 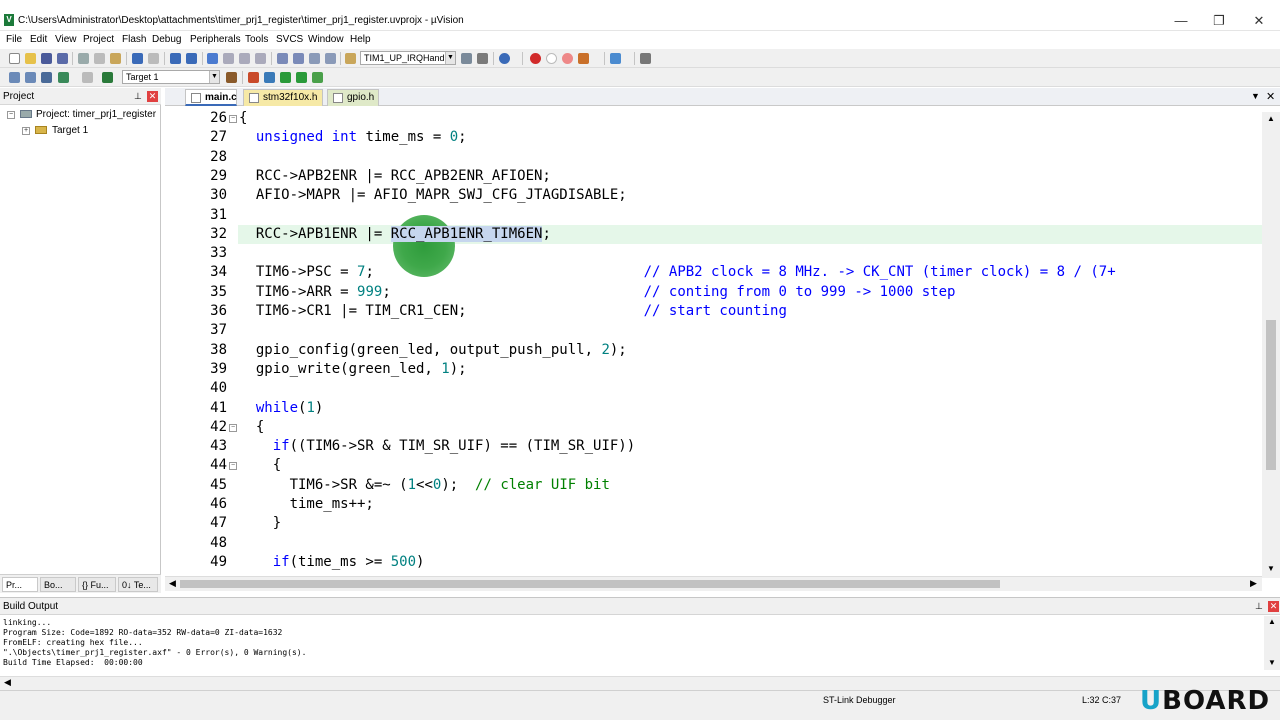 I want to click on tree-collapse-toggle: −, so click(x=11, y=115).